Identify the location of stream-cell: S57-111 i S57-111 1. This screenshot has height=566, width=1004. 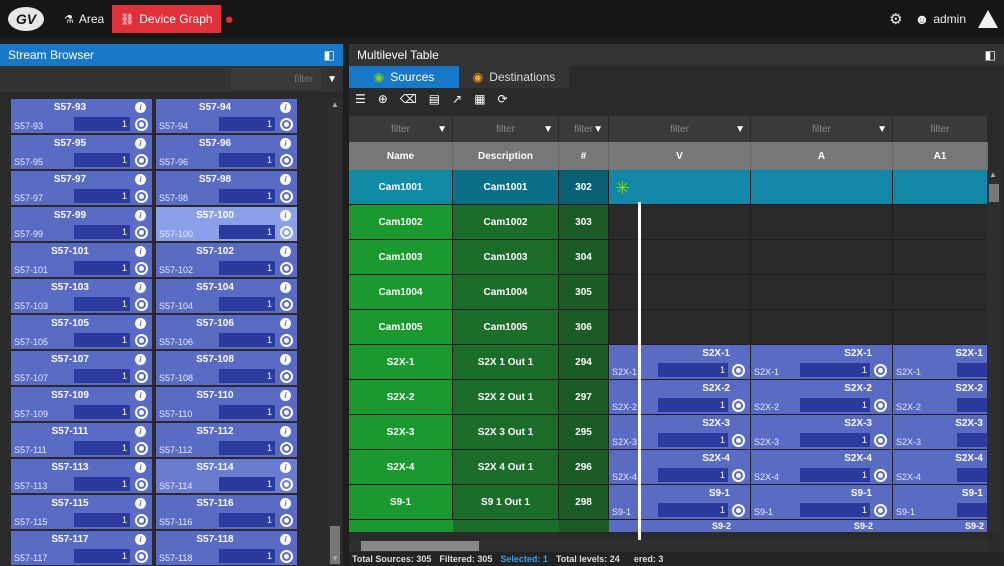
(81, 440).